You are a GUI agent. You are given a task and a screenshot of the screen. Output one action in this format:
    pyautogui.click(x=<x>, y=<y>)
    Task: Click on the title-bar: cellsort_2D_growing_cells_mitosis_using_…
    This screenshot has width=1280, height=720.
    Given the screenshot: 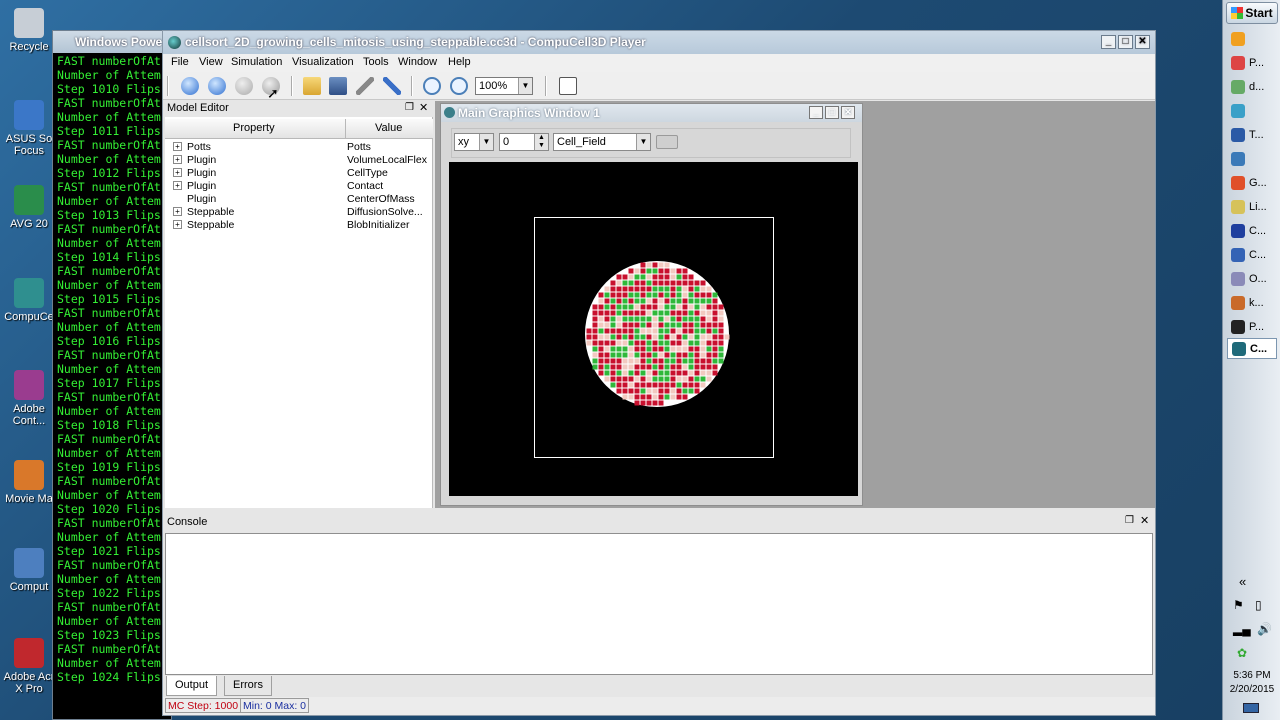 What is the action you would take?
    pyautogui.click(x=659, y=42)
    